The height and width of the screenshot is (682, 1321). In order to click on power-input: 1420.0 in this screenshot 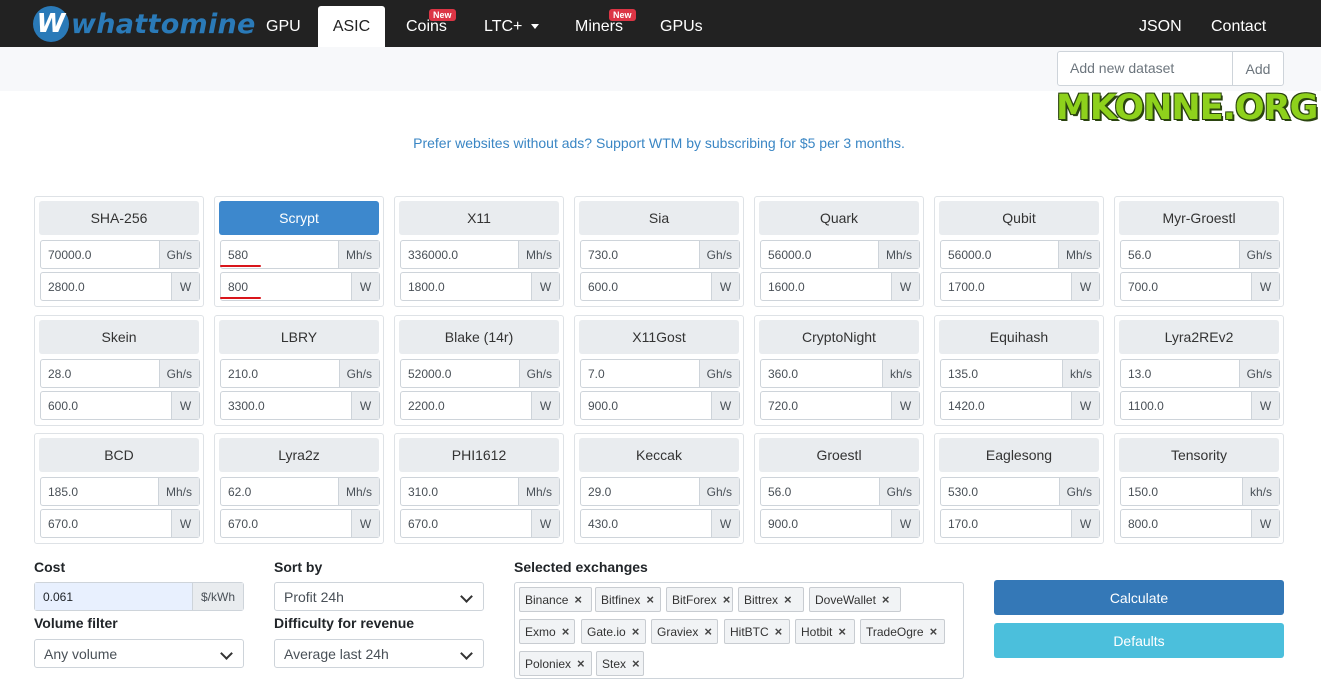, I will do `click(1006, 405)`.